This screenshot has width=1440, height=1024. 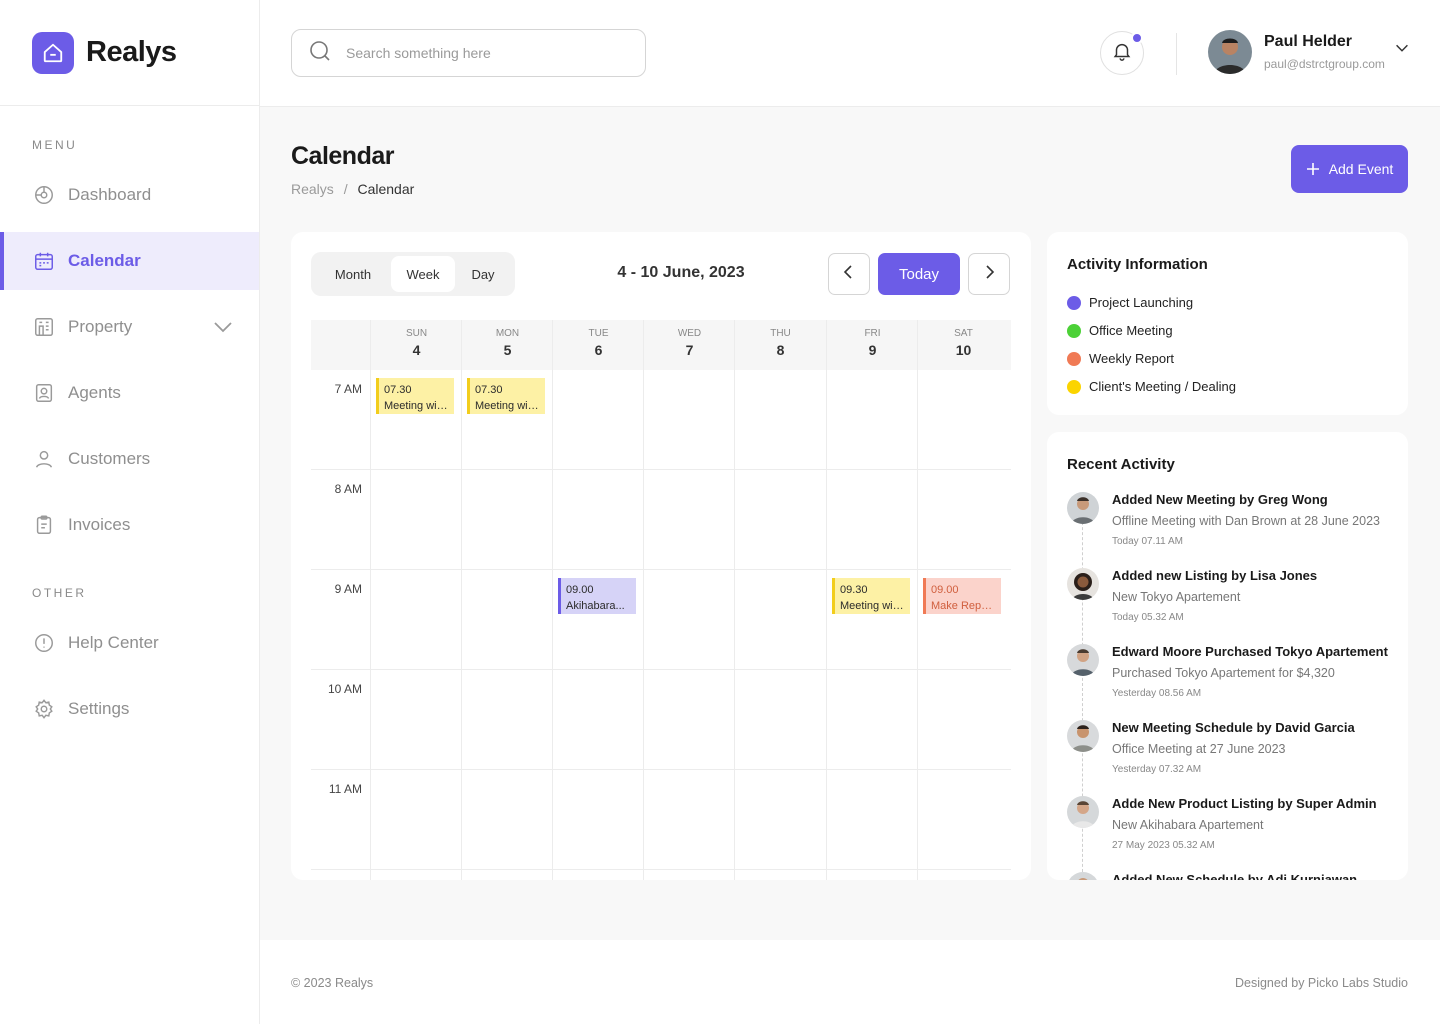 I want to click on legend-label: Client's Meeting / Dealing, so click(x=1162, y=386).